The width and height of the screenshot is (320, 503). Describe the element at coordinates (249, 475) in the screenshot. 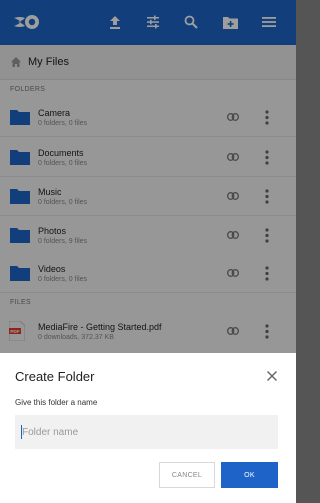

I see `ok-button: OK` at that location.